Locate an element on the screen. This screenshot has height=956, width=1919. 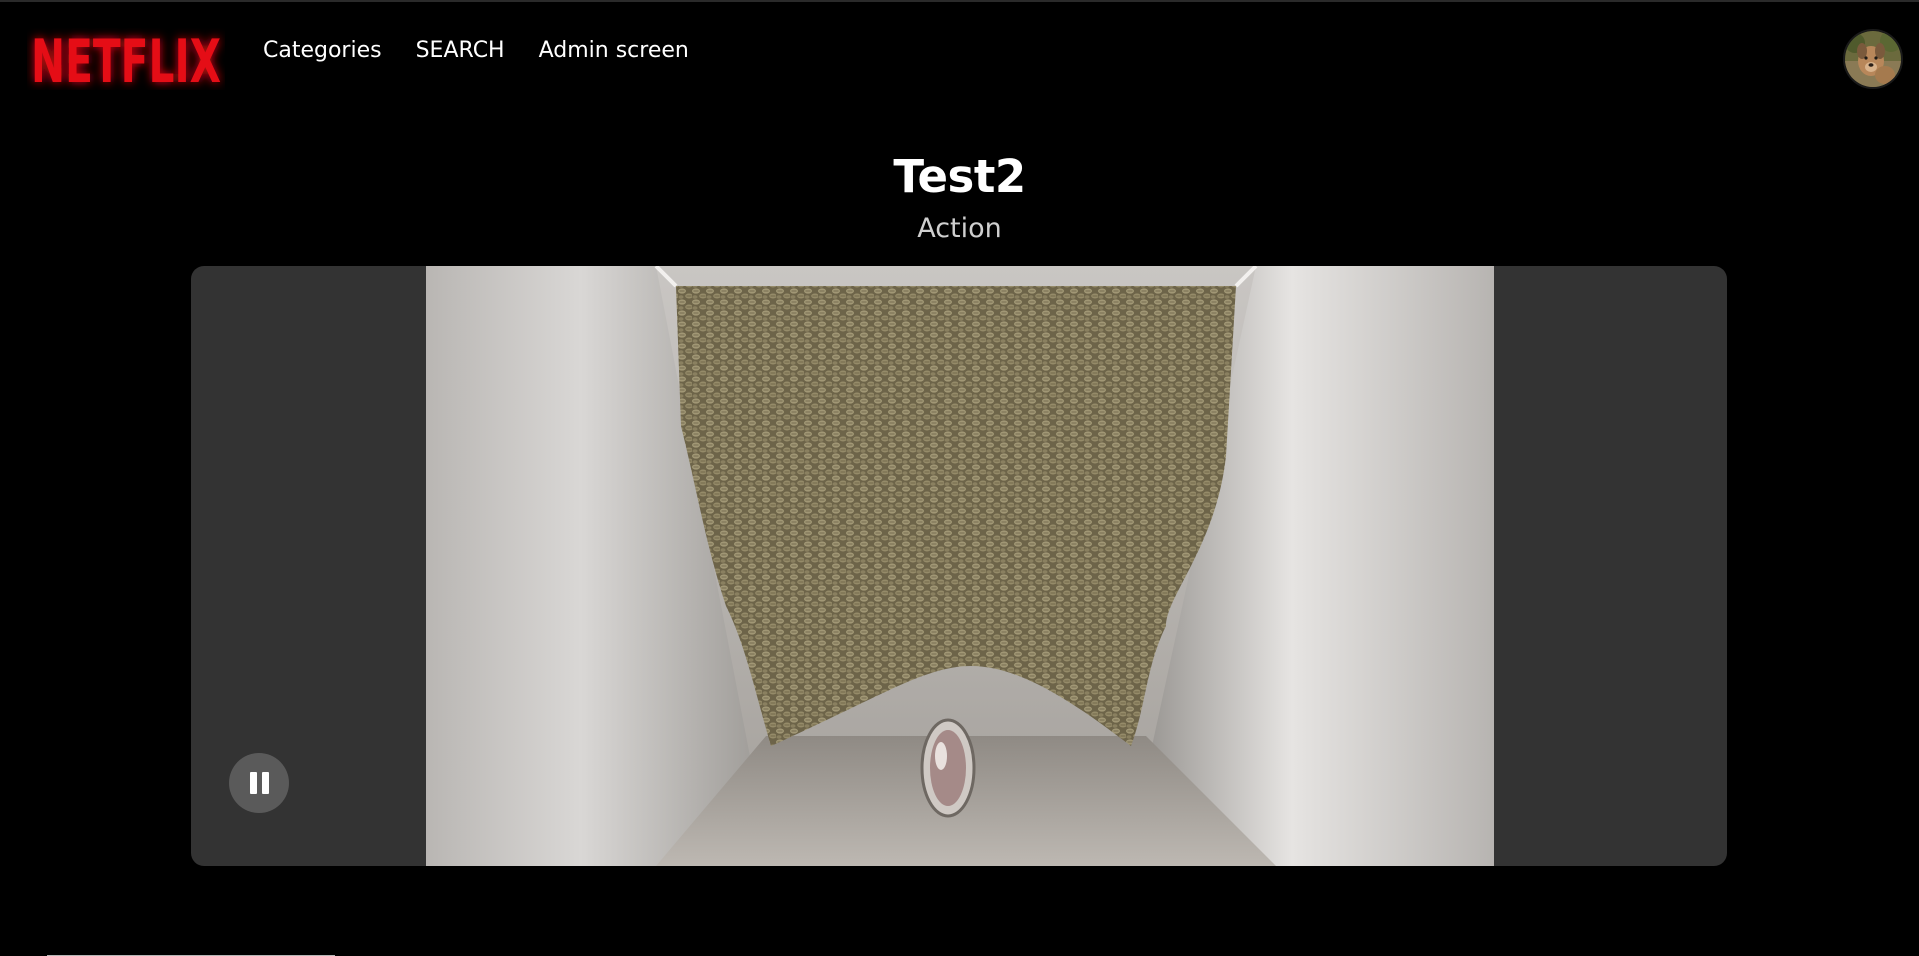
pause-icon is located at coordinates (259, 783).